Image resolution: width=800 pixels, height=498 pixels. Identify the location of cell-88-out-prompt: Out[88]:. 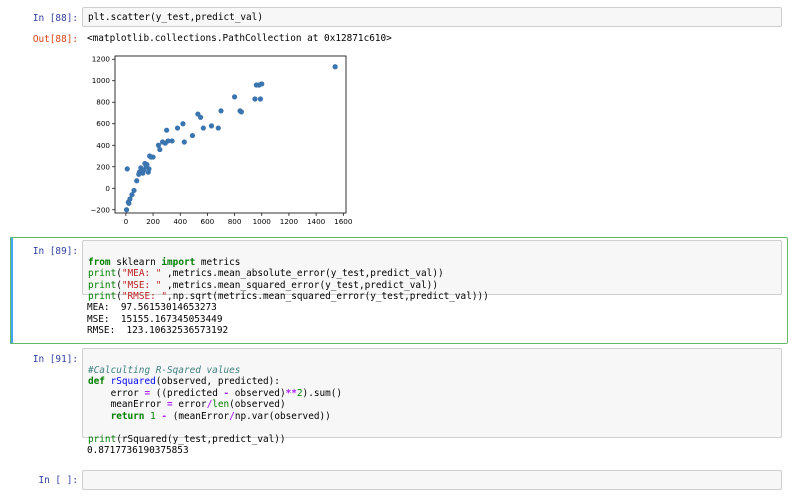
(55, 39).